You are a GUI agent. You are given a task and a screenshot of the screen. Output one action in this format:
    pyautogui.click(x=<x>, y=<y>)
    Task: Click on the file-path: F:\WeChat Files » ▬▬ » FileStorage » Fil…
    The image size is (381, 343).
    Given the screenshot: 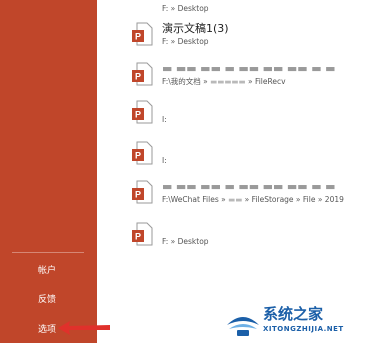 What is the action you would take?
    pyautogui.click(x=253, y=199)
    